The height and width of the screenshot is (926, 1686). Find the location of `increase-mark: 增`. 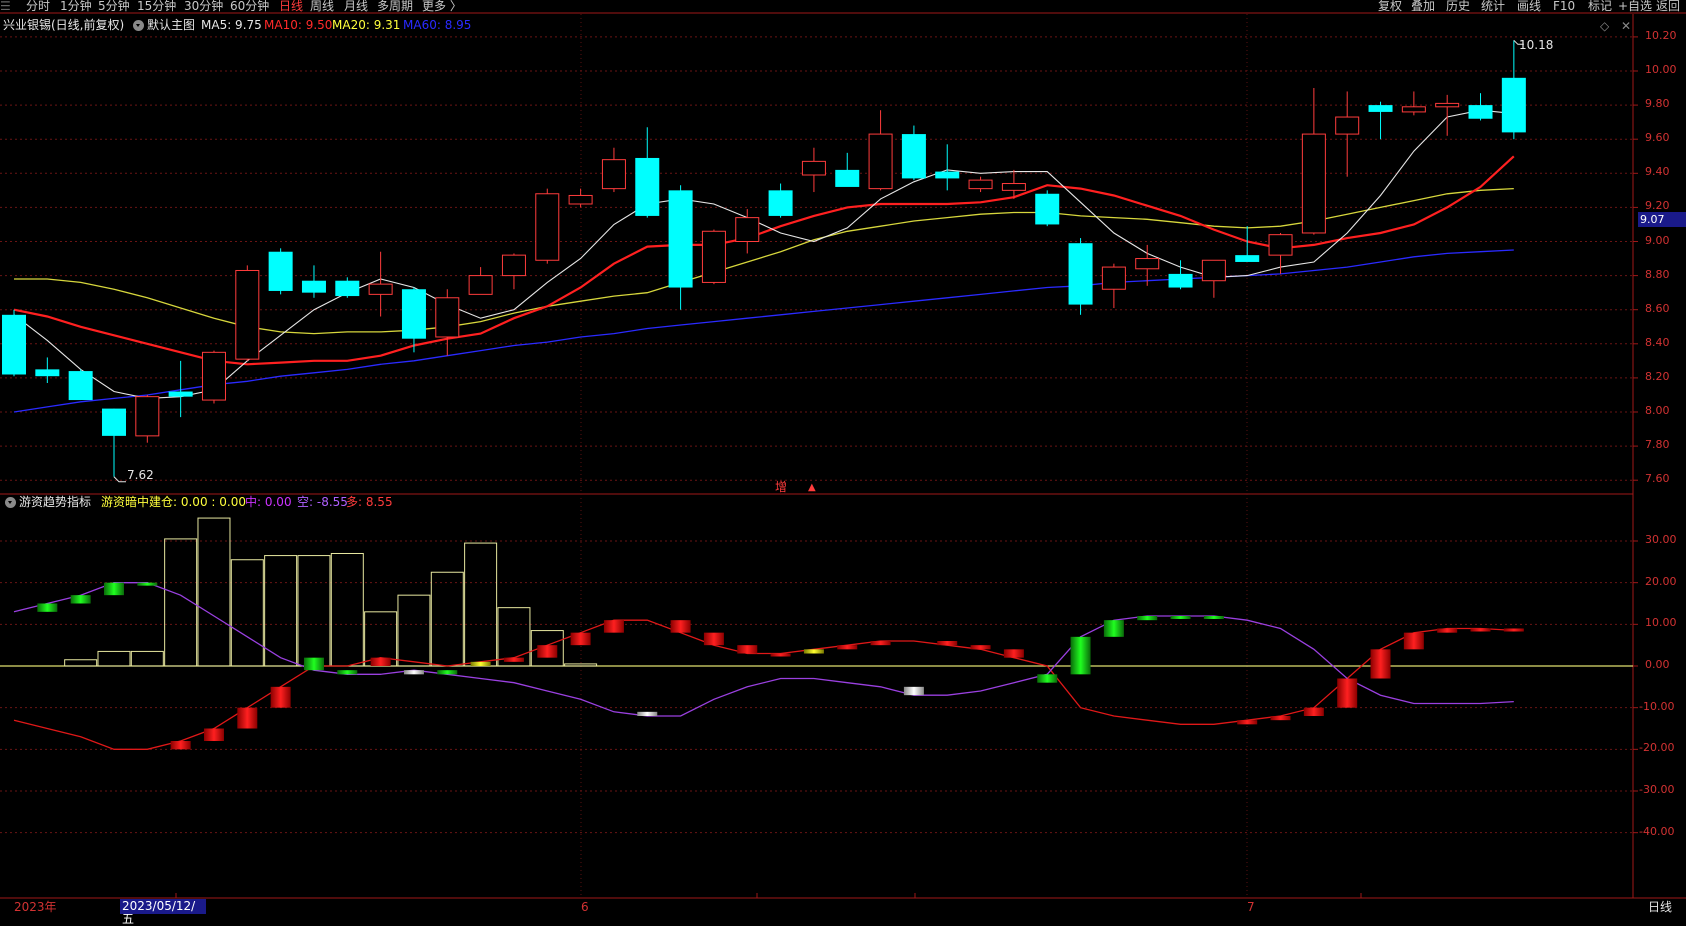

increase-mark: 增 is located at coordinates (781, 487).